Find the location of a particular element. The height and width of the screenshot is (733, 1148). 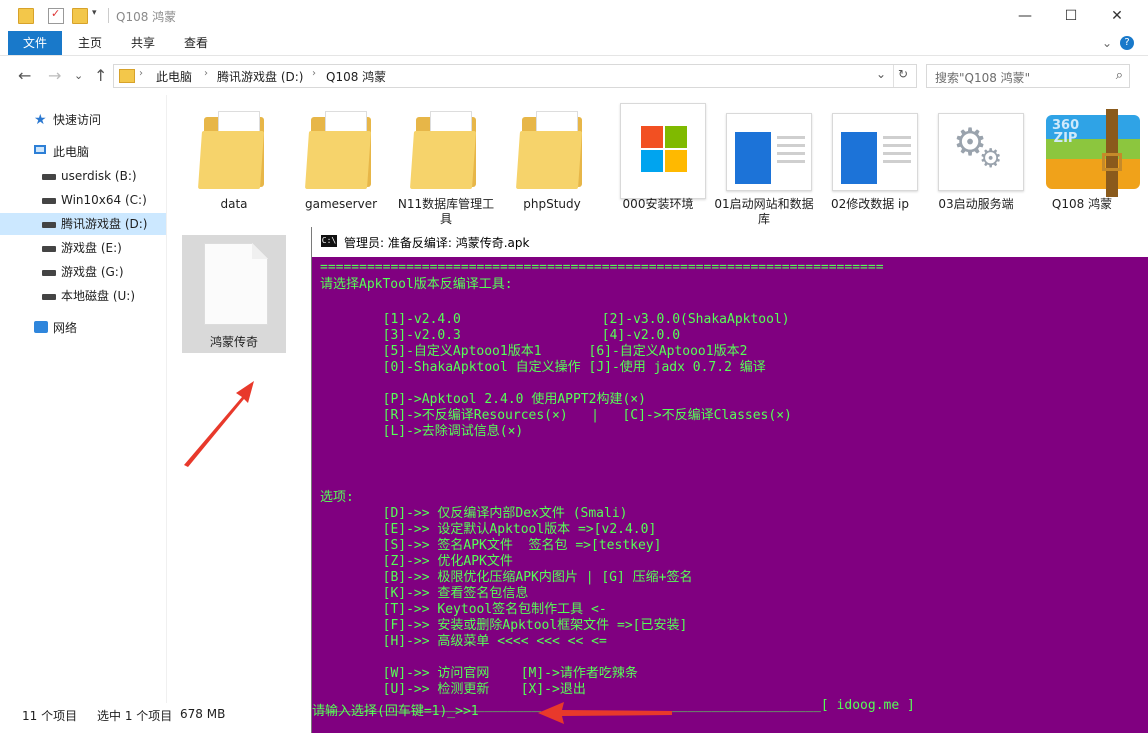

sidebar-item-drive-u: 本地磁盘 (U:) is located at coordinates (83, 296).